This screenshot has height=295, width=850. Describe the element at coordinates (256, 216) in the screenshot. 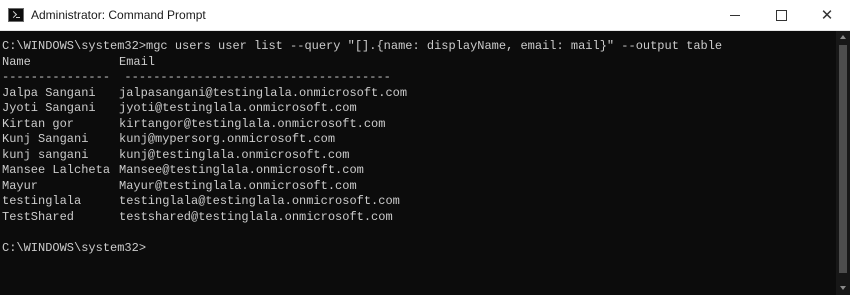

I see `row-email: testshared@testinglala.onmicrosoft.com` at that location.